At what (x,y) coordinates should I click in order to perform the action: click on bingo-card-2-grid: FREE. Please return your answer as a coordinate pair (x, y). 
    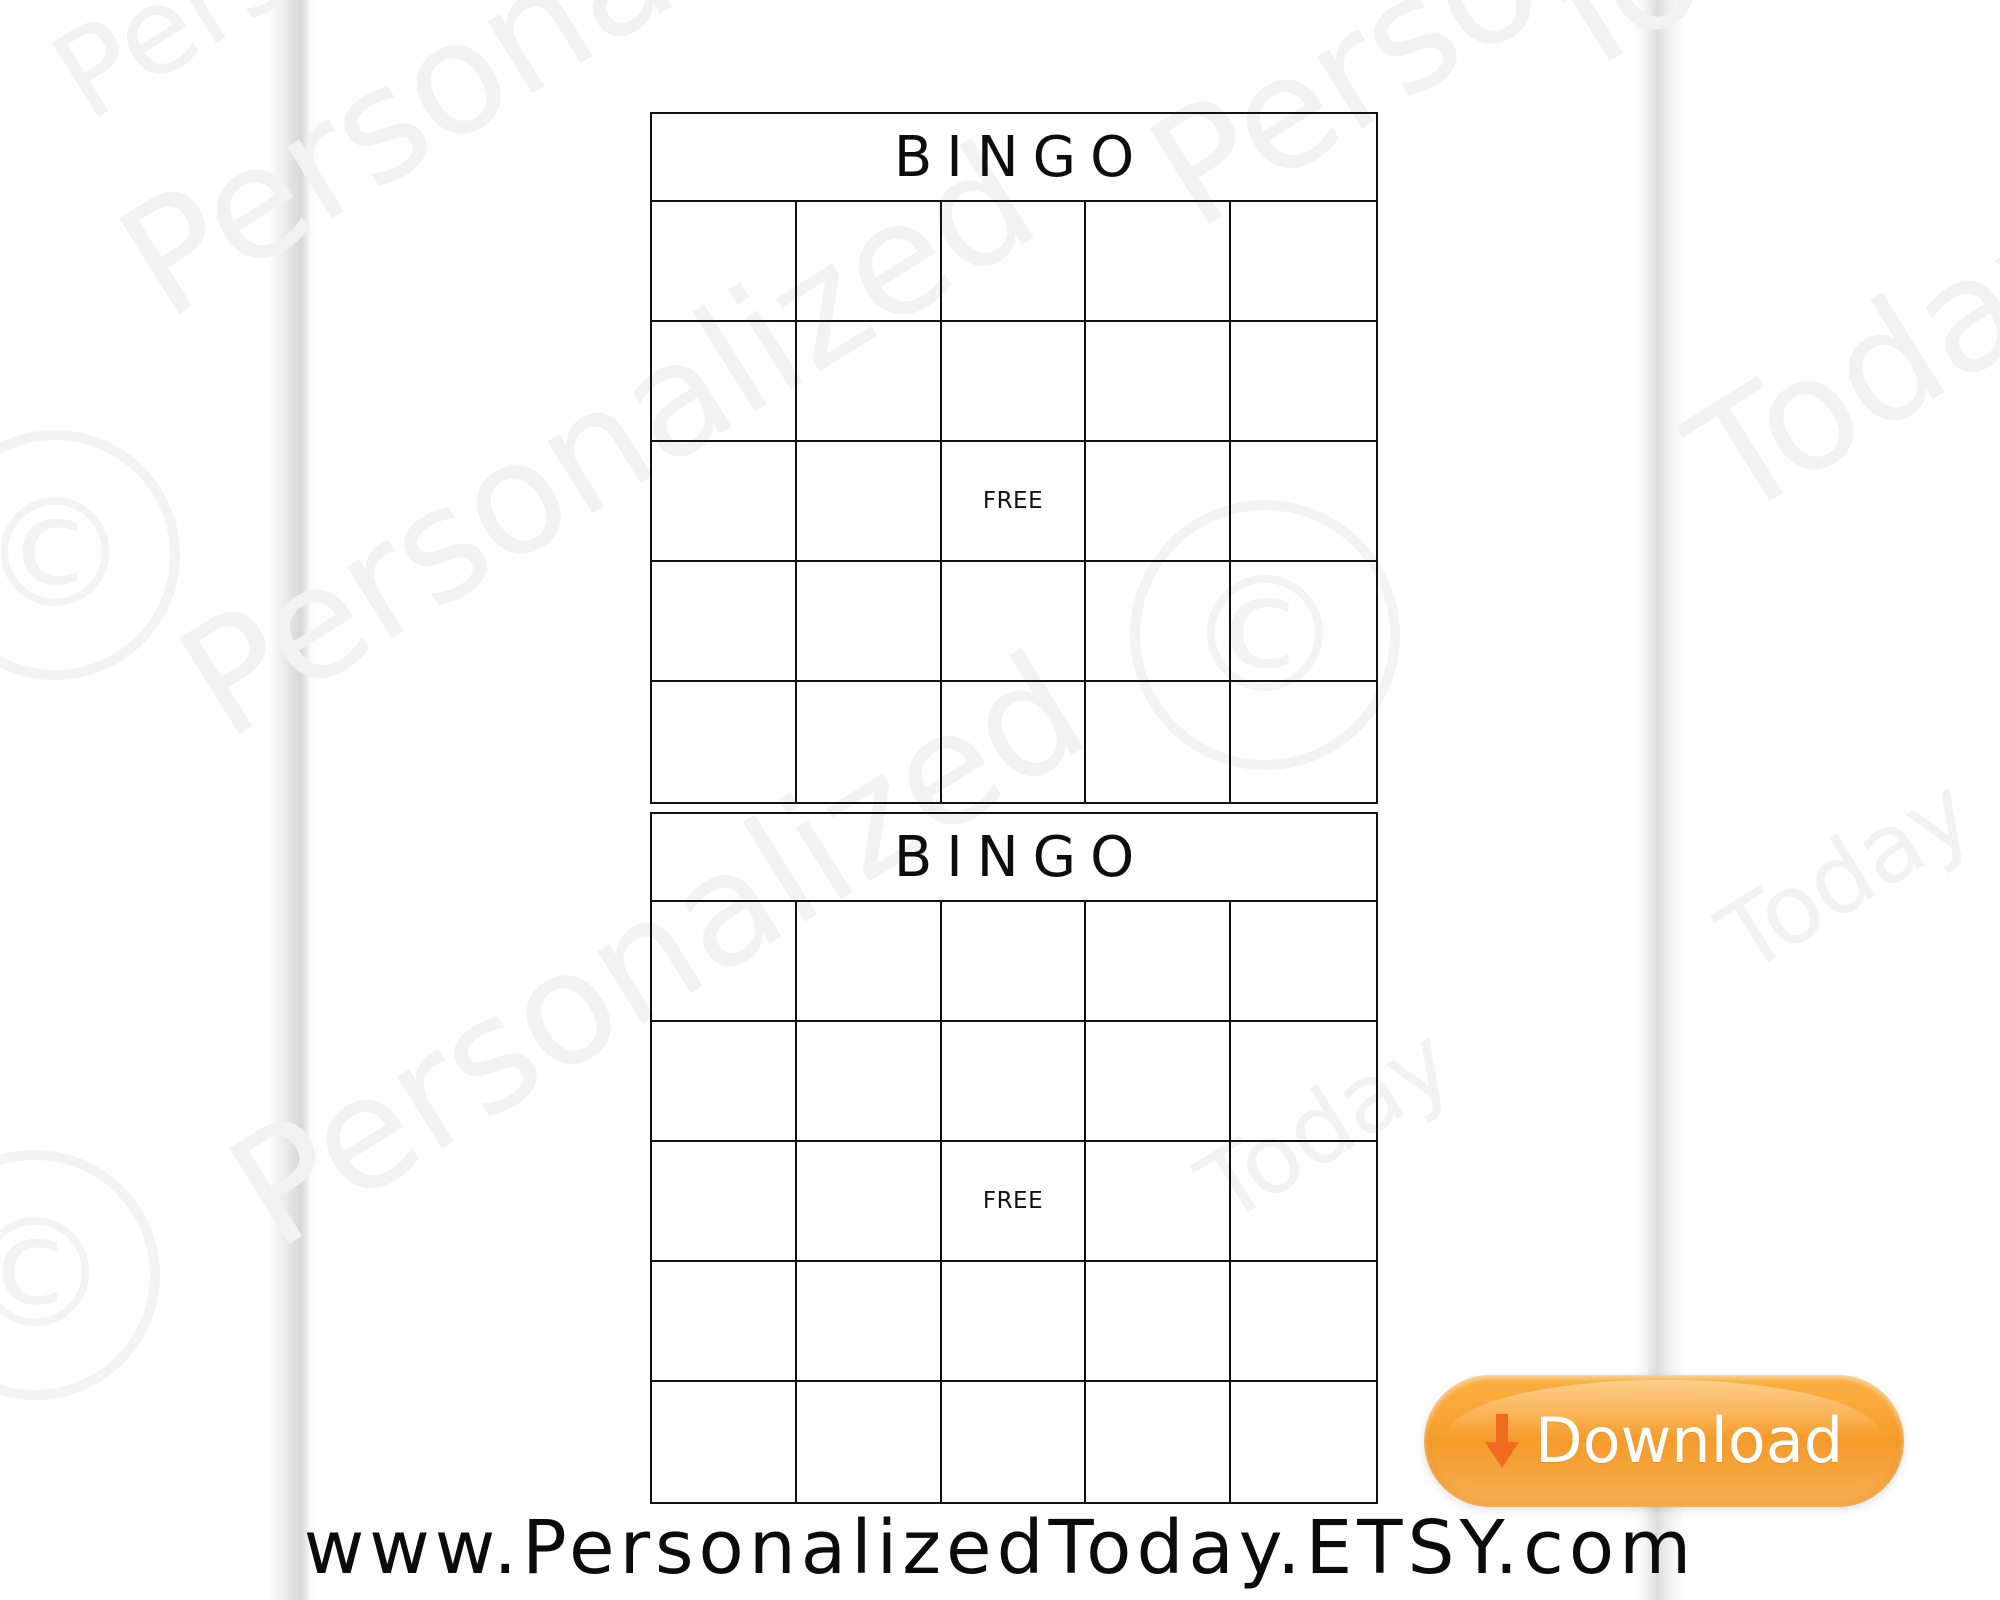
    Looking at the image, I should click on (1014, 1202).